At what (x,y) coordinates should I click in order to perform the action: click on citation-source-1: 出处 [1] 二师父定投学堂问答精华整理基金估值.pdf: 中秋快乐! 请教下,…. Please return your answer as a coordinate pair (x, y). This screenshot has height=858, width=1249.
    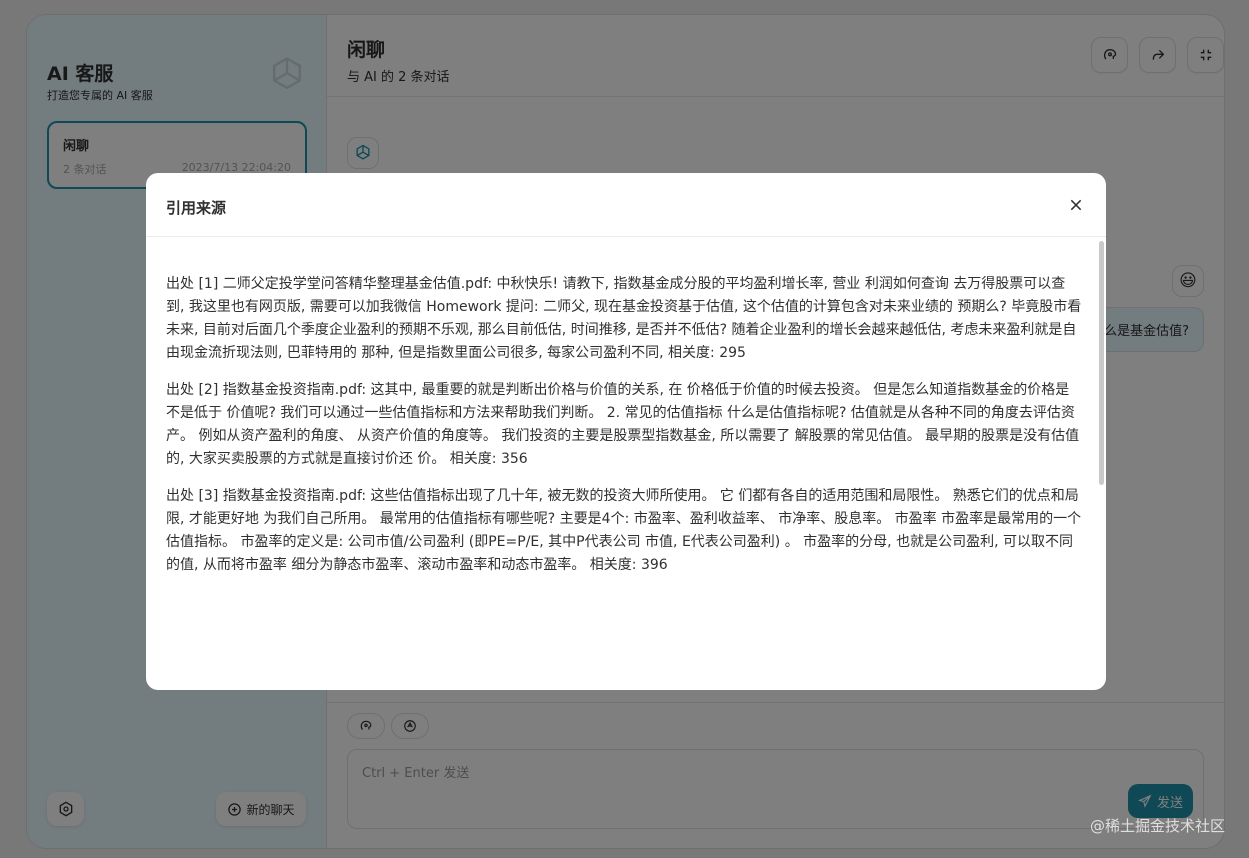
    Looking at the image, I should click on (624, 318).